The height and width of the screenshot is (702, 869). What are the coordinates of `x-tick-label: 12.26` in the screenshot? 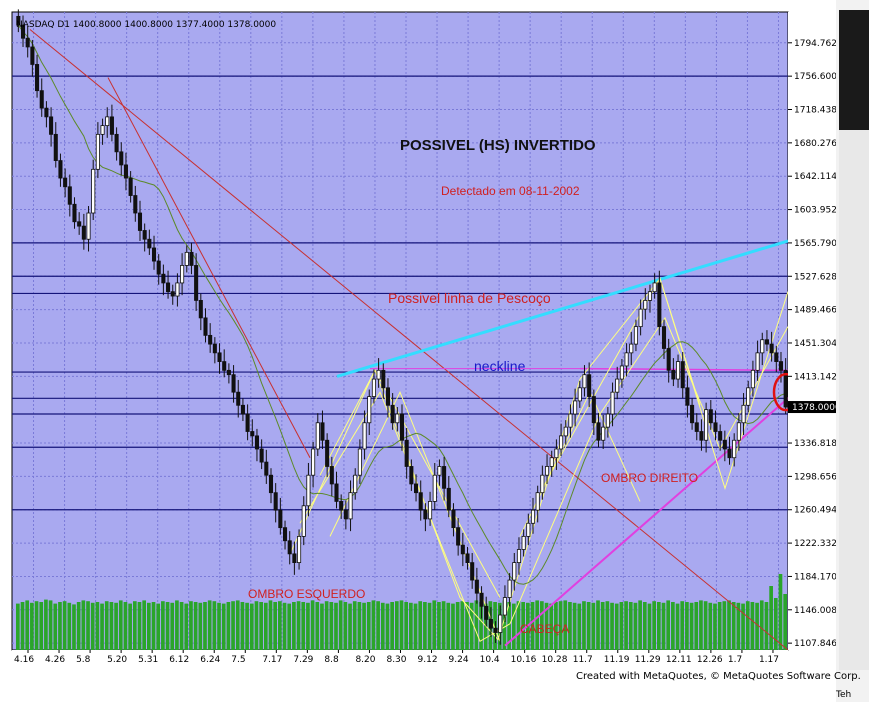 It's located at (710, 660).